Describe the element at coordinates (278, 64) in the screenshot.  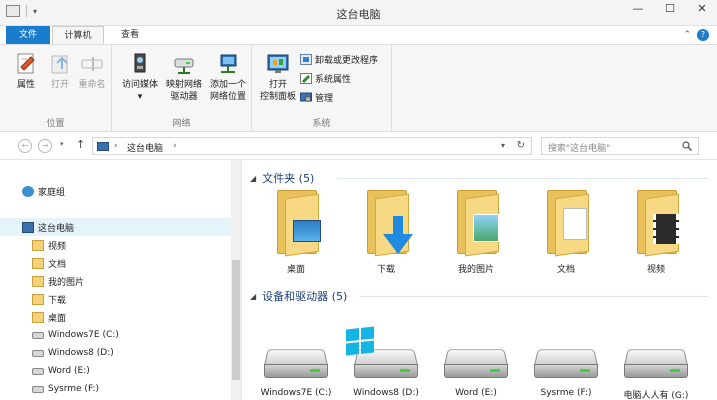
I see `control-panel-icon` at that location.